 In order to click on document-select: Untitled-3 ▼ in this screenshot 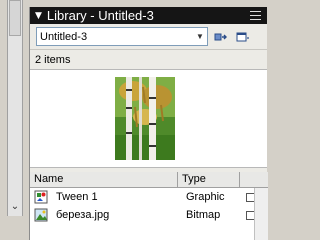, I will do `click(122, 36)`.